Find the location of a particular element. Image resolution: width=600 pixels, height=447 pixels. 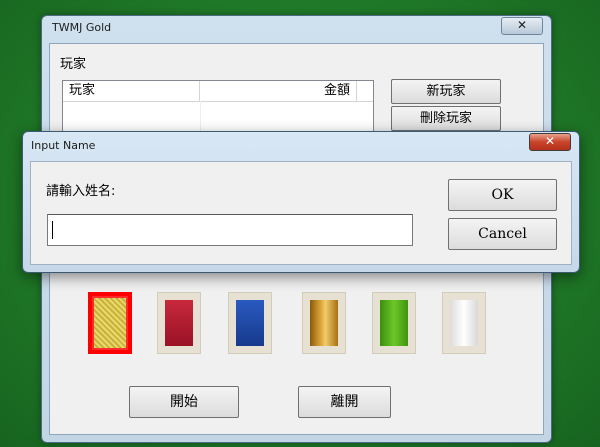

tile-back-white is located at coordinates (464, 323).